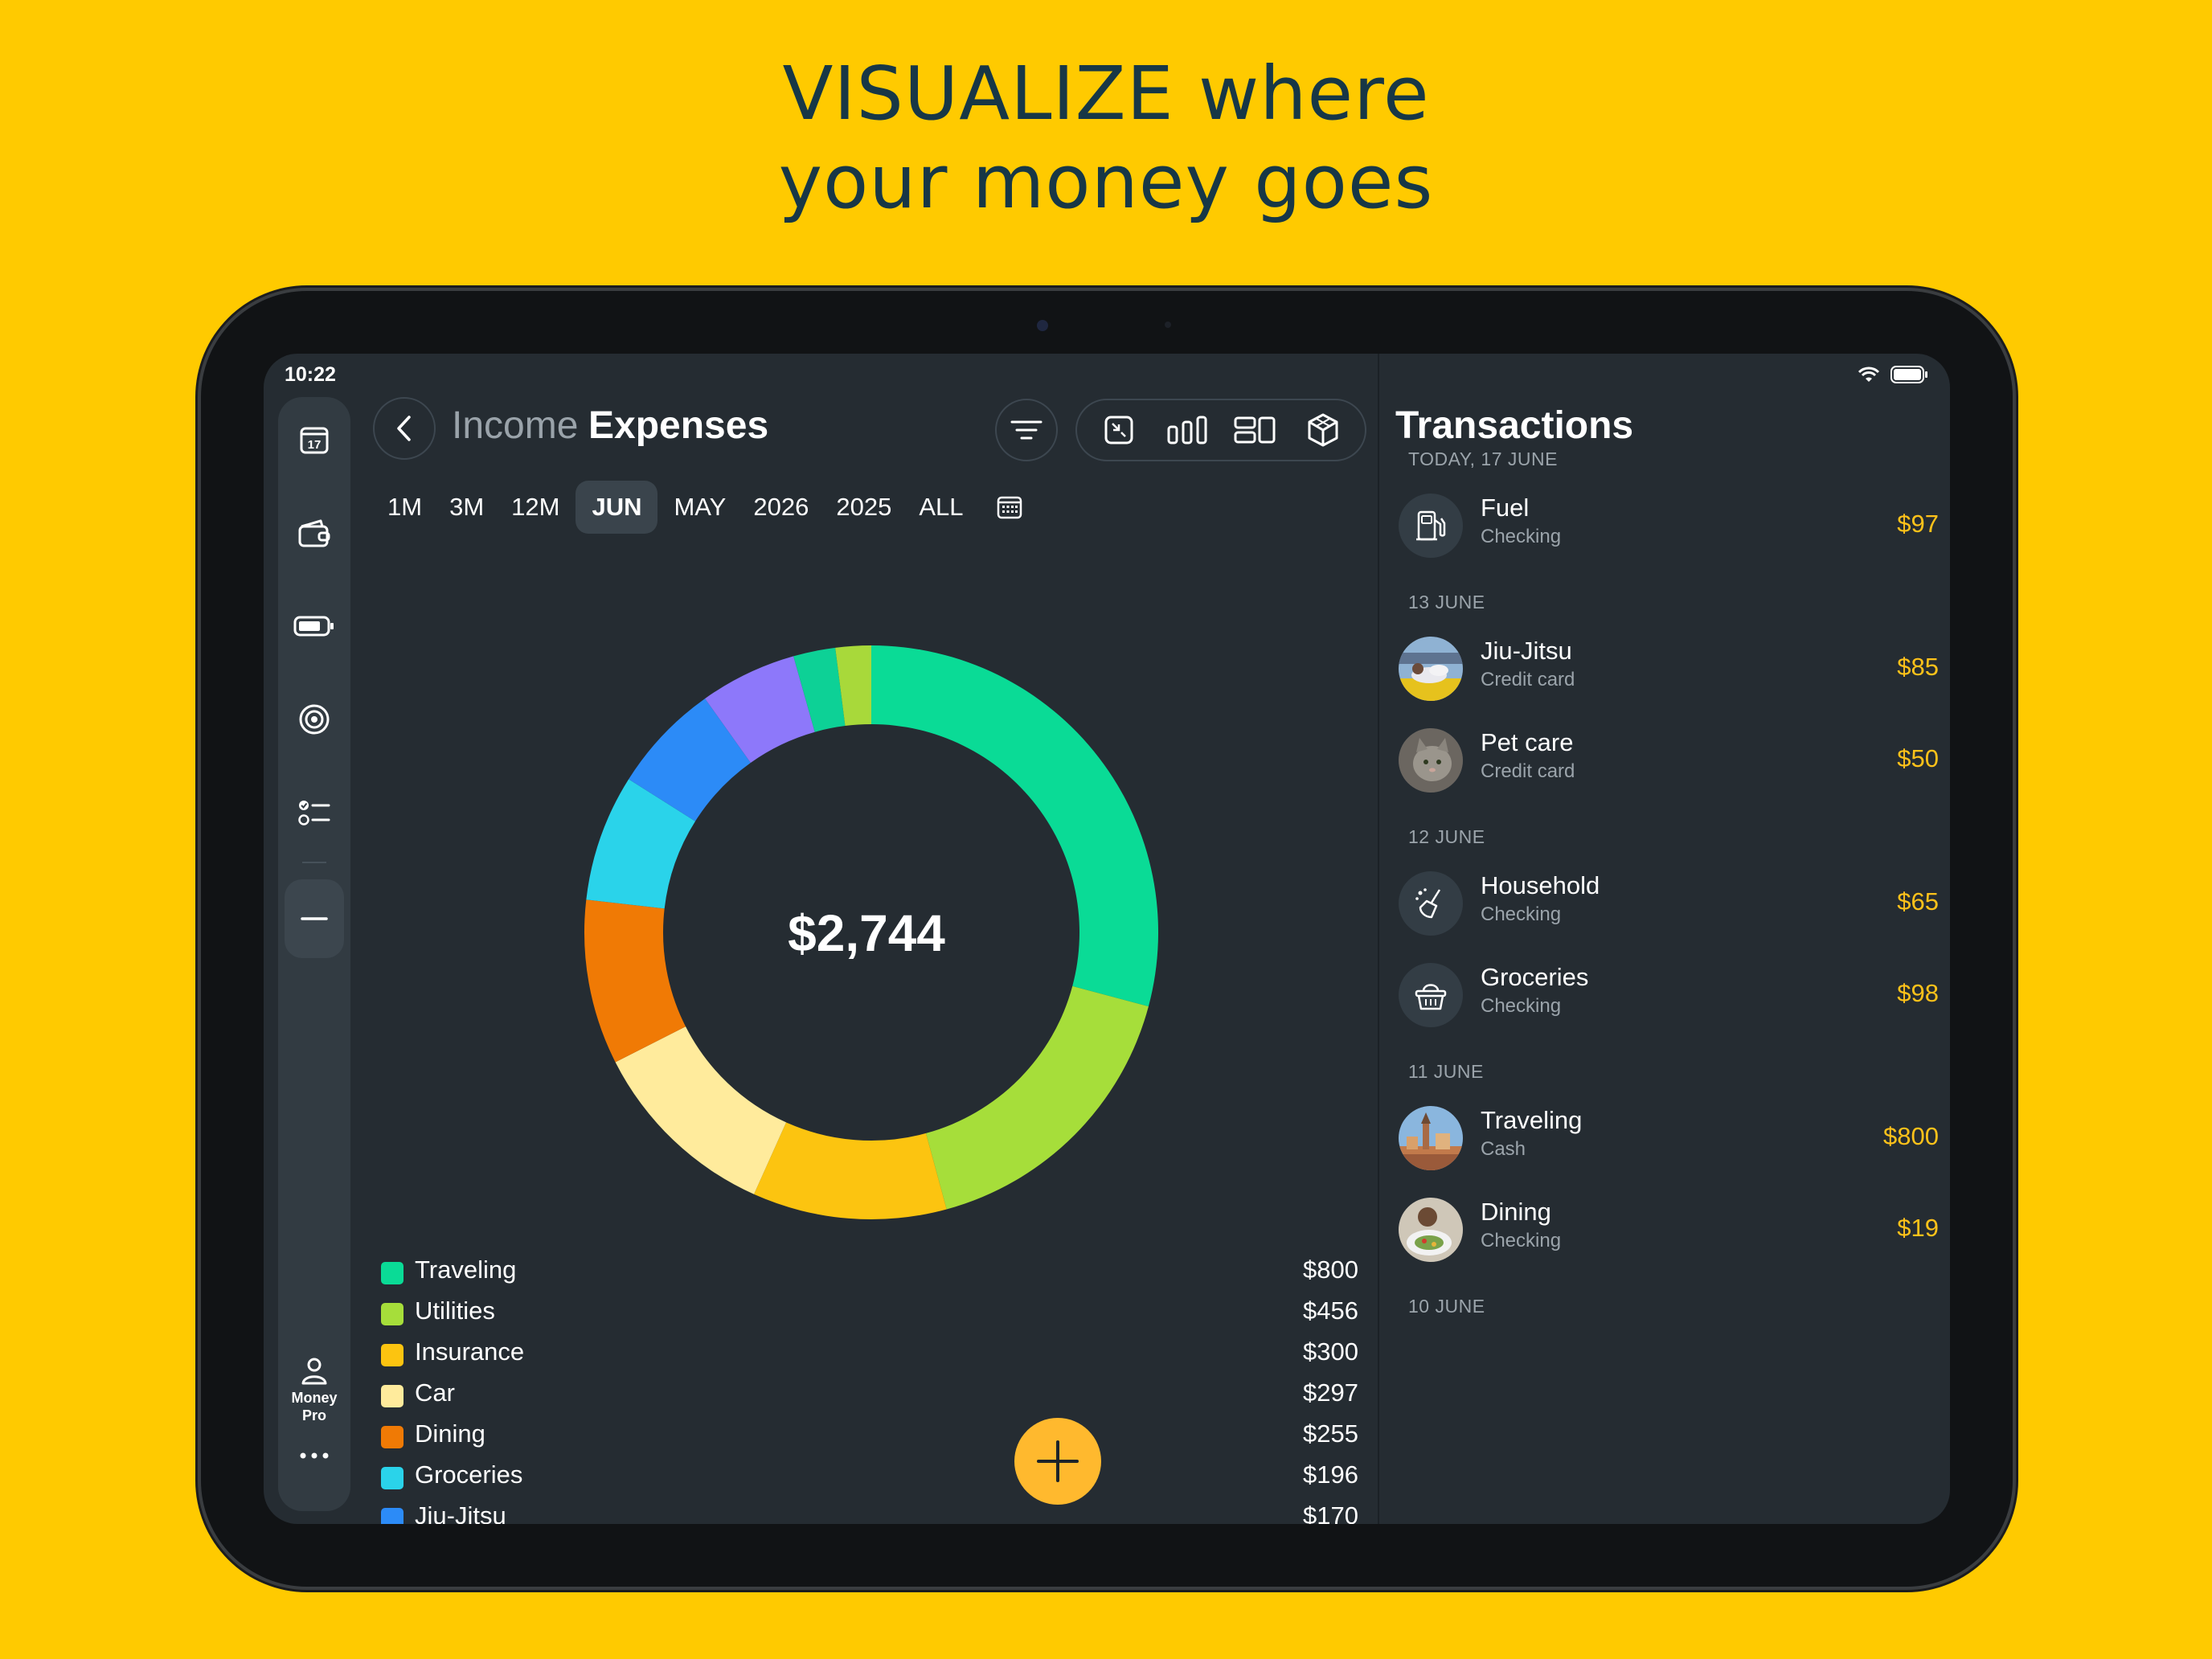  I want to click on legend-label: Utilities, so click(455, 1310).